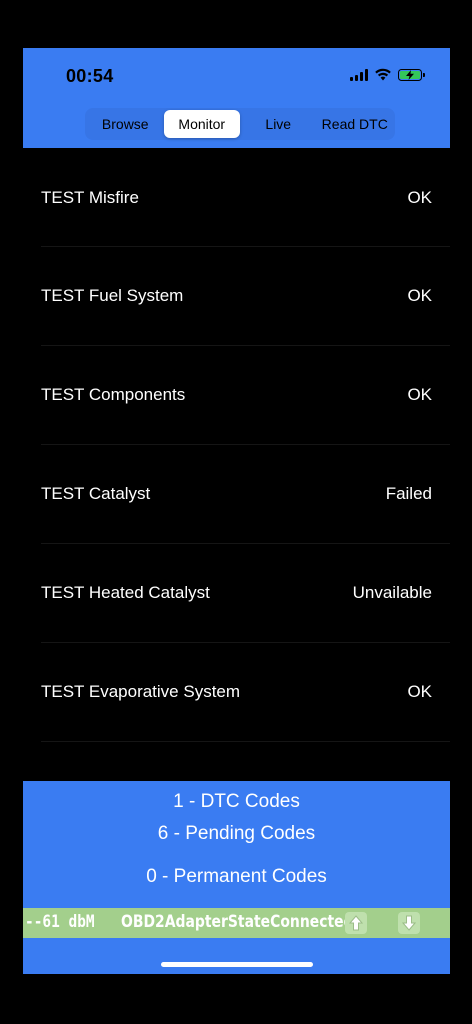  I want to click on test-name: TEST Catalyst, so click(96, 493).